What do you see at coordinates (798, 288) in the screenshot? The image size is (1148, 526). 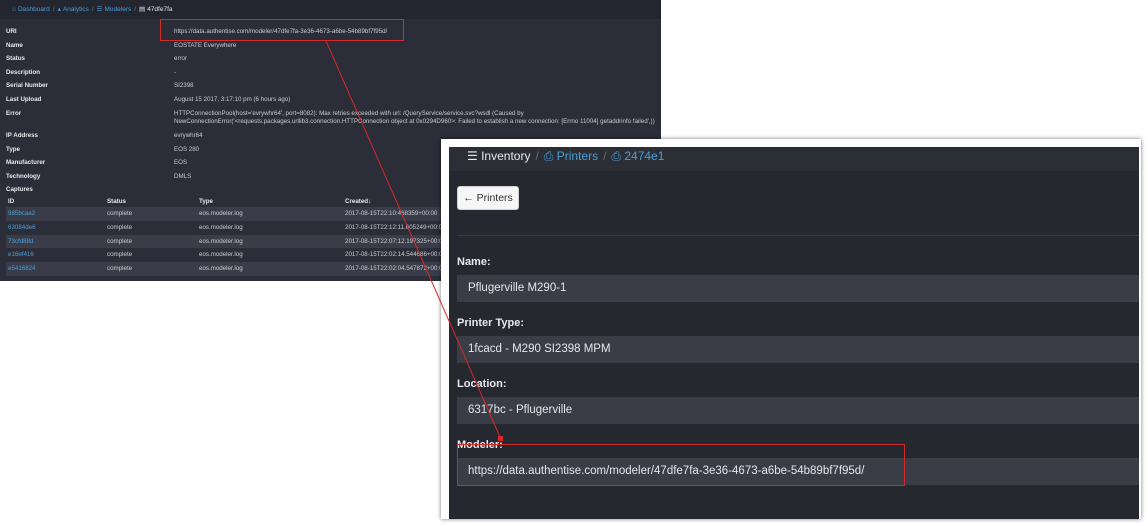 I see `name-field: Pflugerville M290-1` at bounding box center [798, 288].